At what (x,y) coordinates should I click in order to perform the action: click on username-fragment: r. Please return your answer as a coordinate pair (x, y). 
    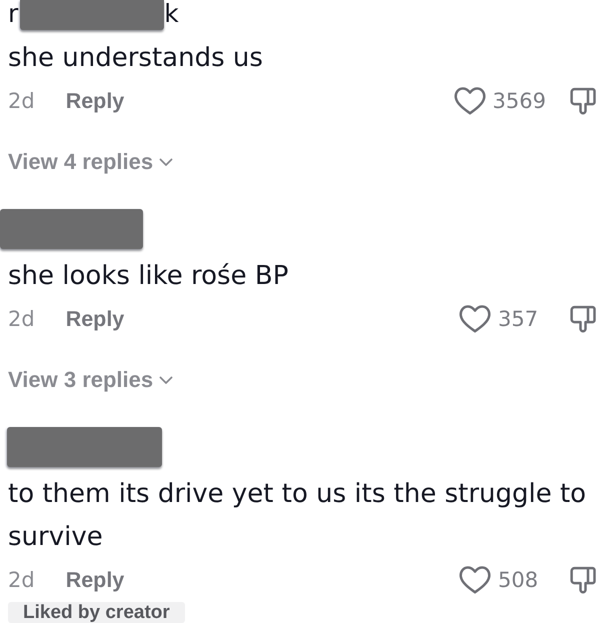
    Looking at the image, I should click on (13, 14).